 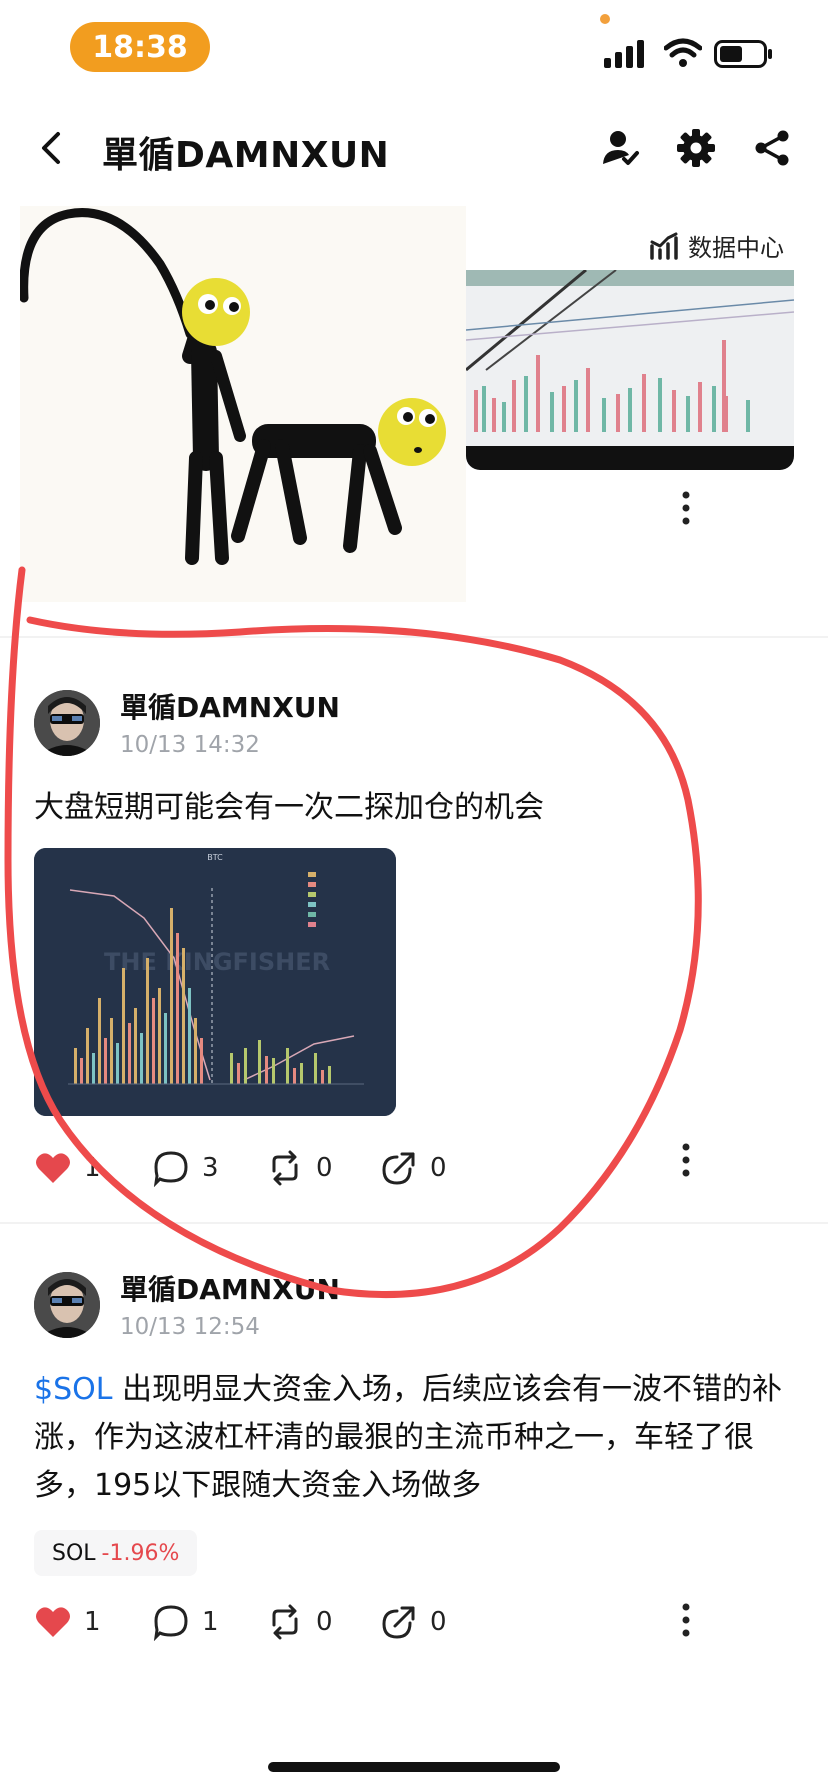 What do you see at coordinates (217, 962) in the screenshot?
I see `chart-image-watermark: THE KINGFISHER` at bounding box center [217, 962].